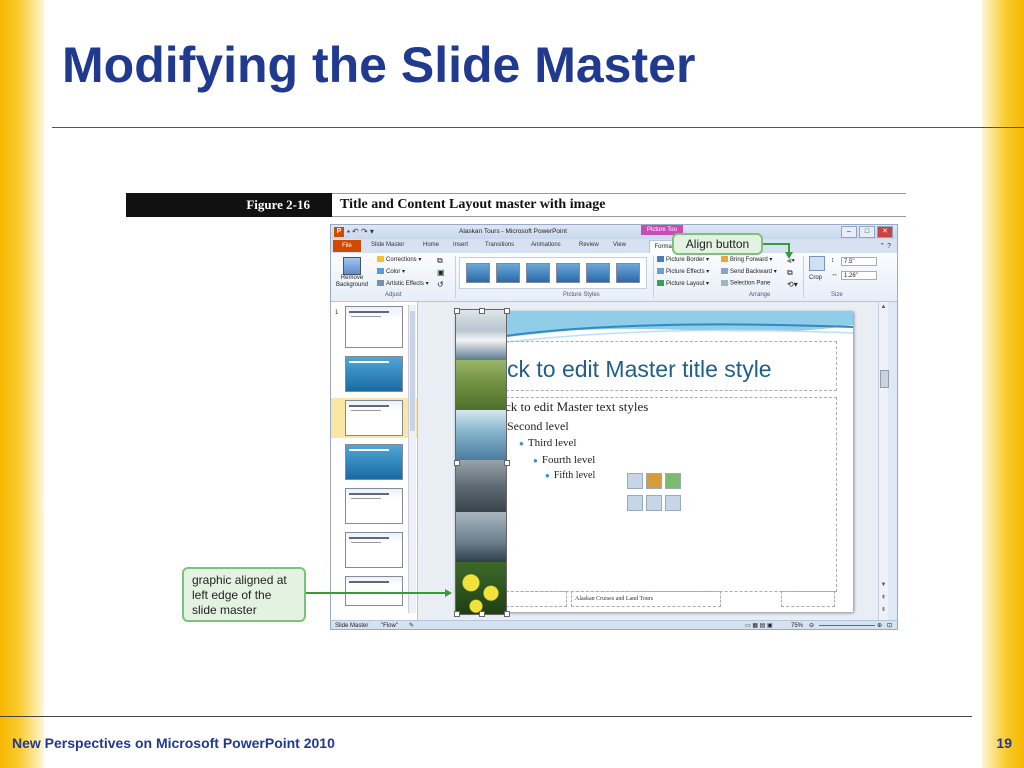 The width and height of the screenshot is (1024, 768). Describe the element at coordinates (619, 245) in the screenshot. I see `tab-view: View` at that location.